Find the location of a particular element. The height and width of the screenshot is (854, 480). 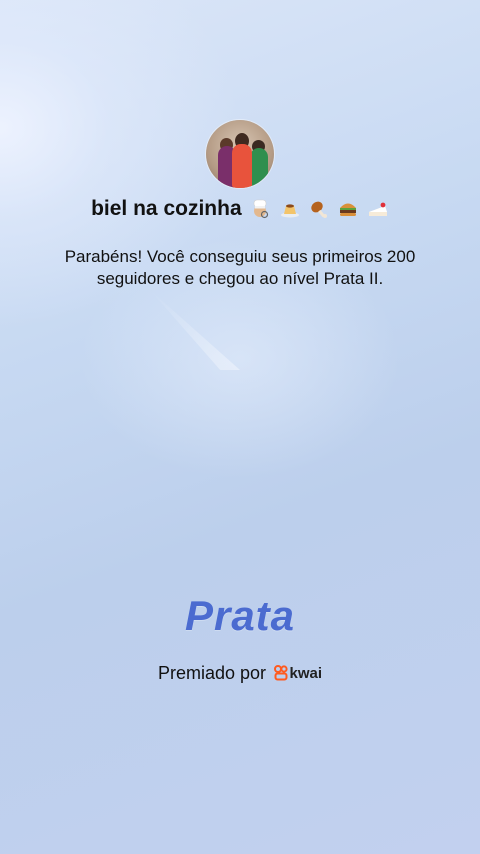

cake-icon is located at coordinates (378, 209).